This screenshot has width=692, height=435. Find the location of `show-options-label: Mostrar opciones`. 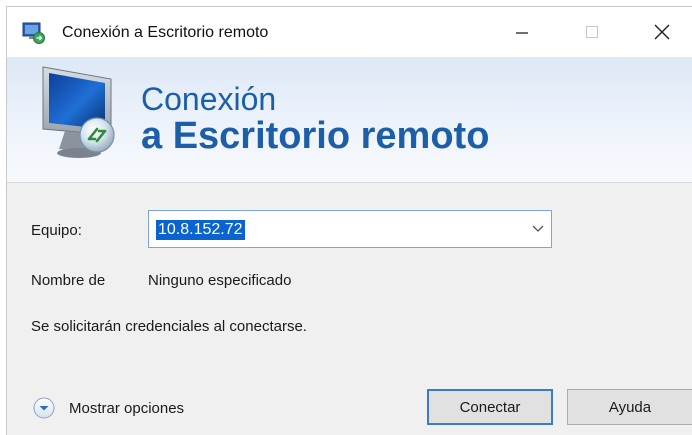

show-options-label: Mostrar opciones is located at coordinates (126, 408).